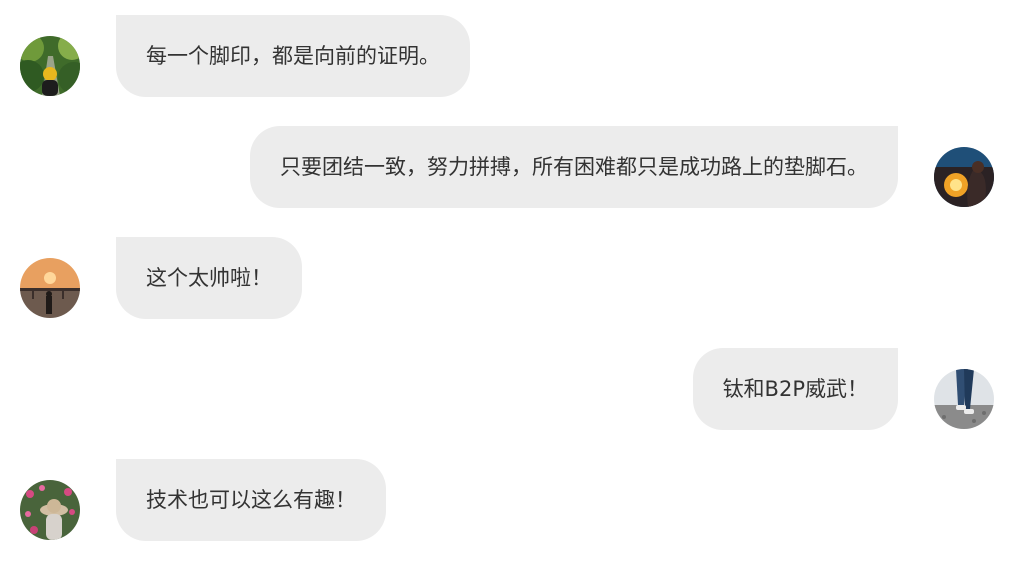 The height and width of the screenshot is (561, 1026). I want to click on message-row-3: 这个太帅啦！, so click(513, 278).